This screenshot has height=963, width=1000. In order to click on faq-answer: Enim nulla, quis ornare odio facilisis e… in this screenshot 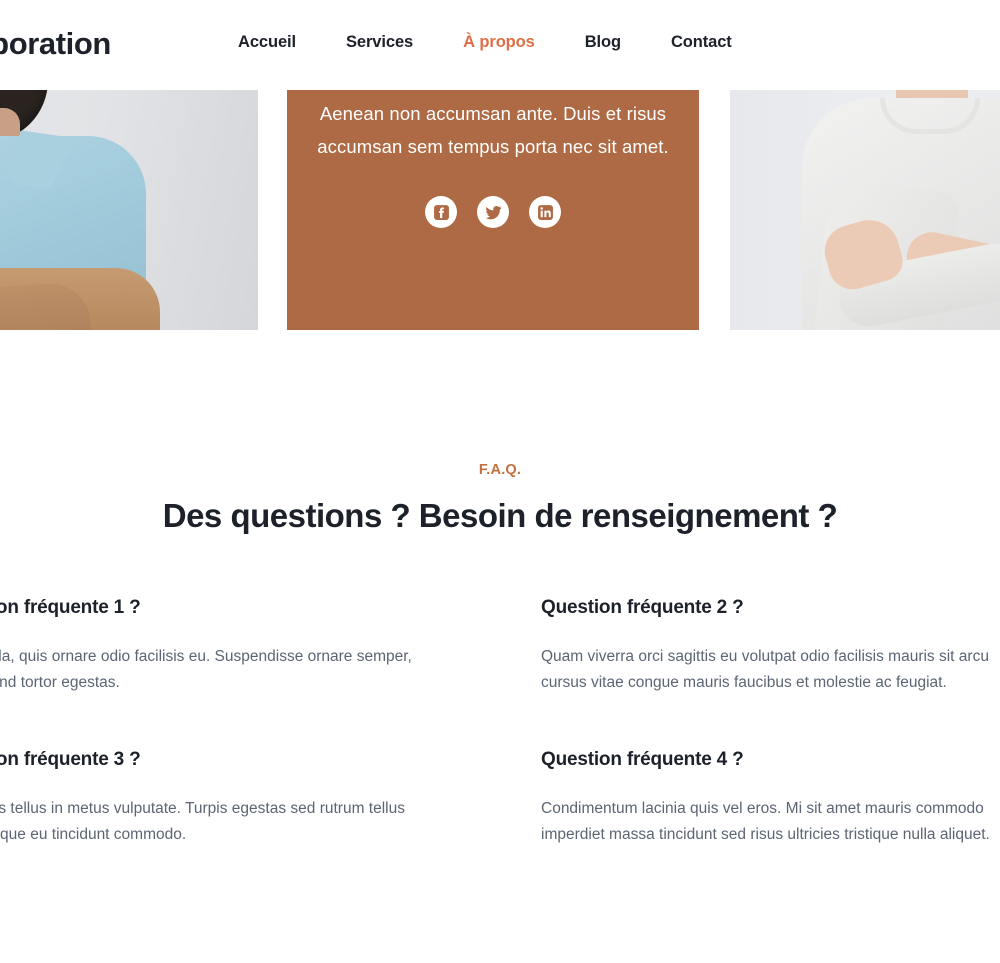, I will do `click(206, 669)`.